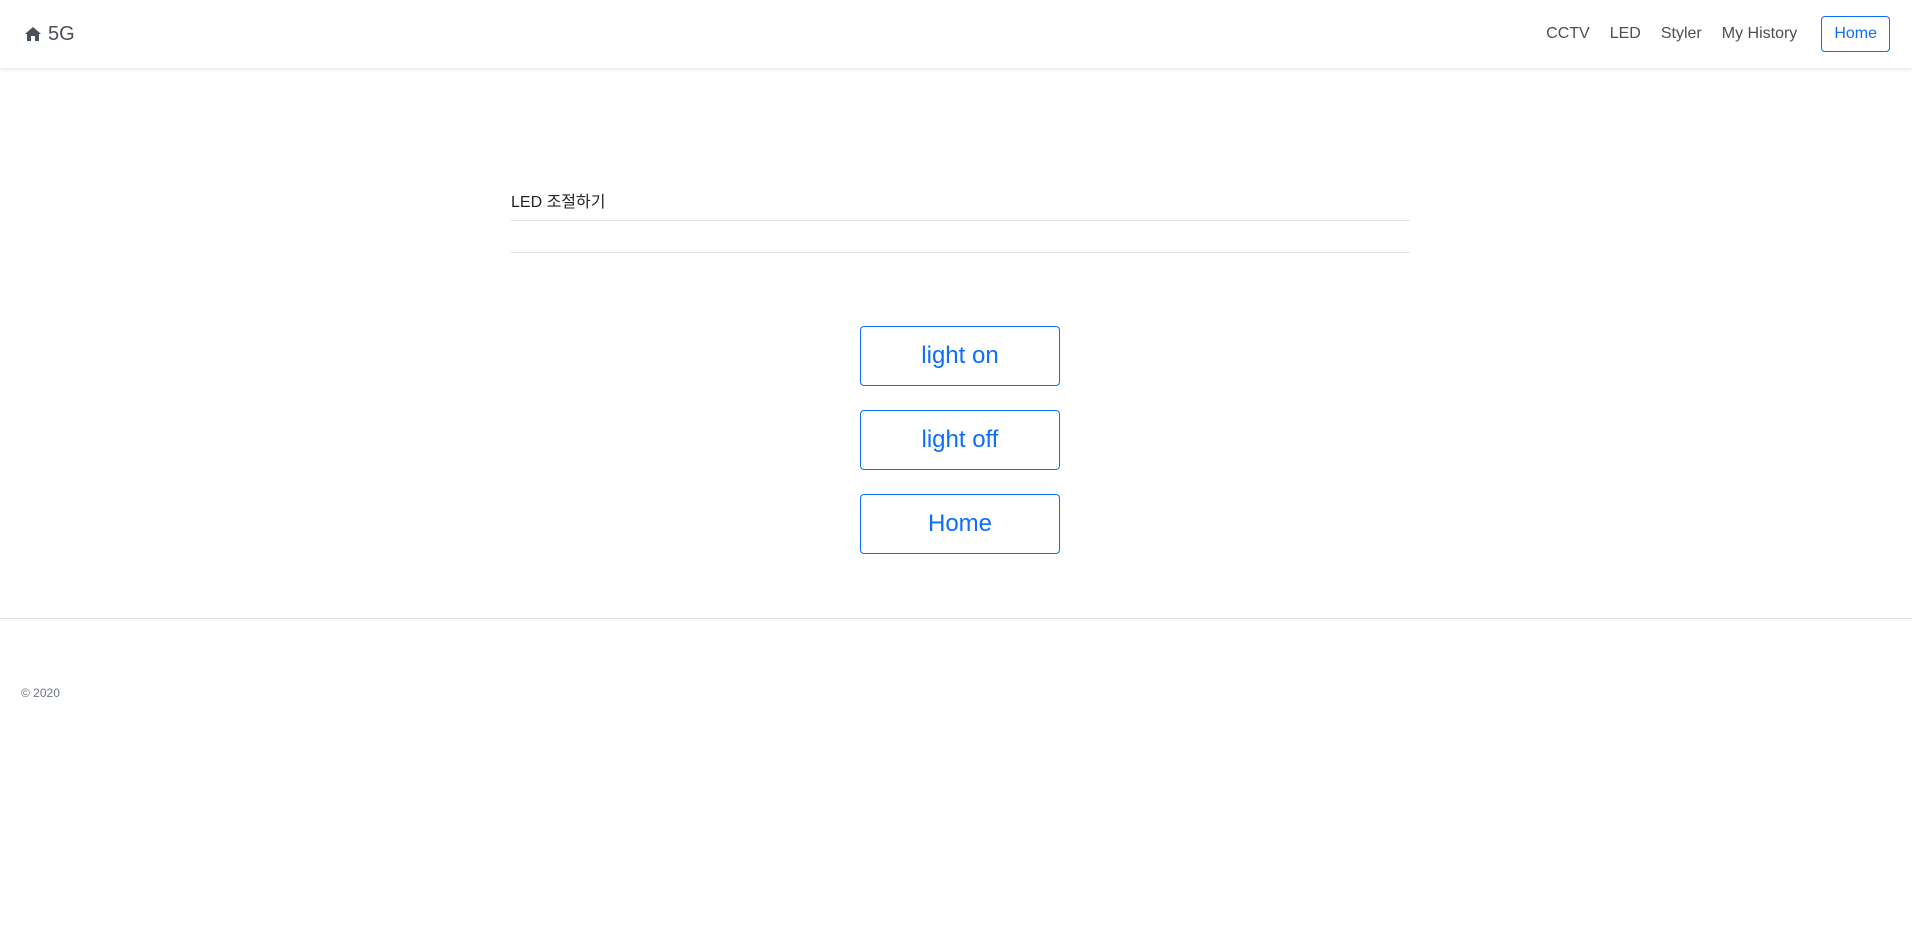 The height and width of the screenshot is (947, 1912). I want to click on nav-link-cctv: CCTV, so click(1568, 34).